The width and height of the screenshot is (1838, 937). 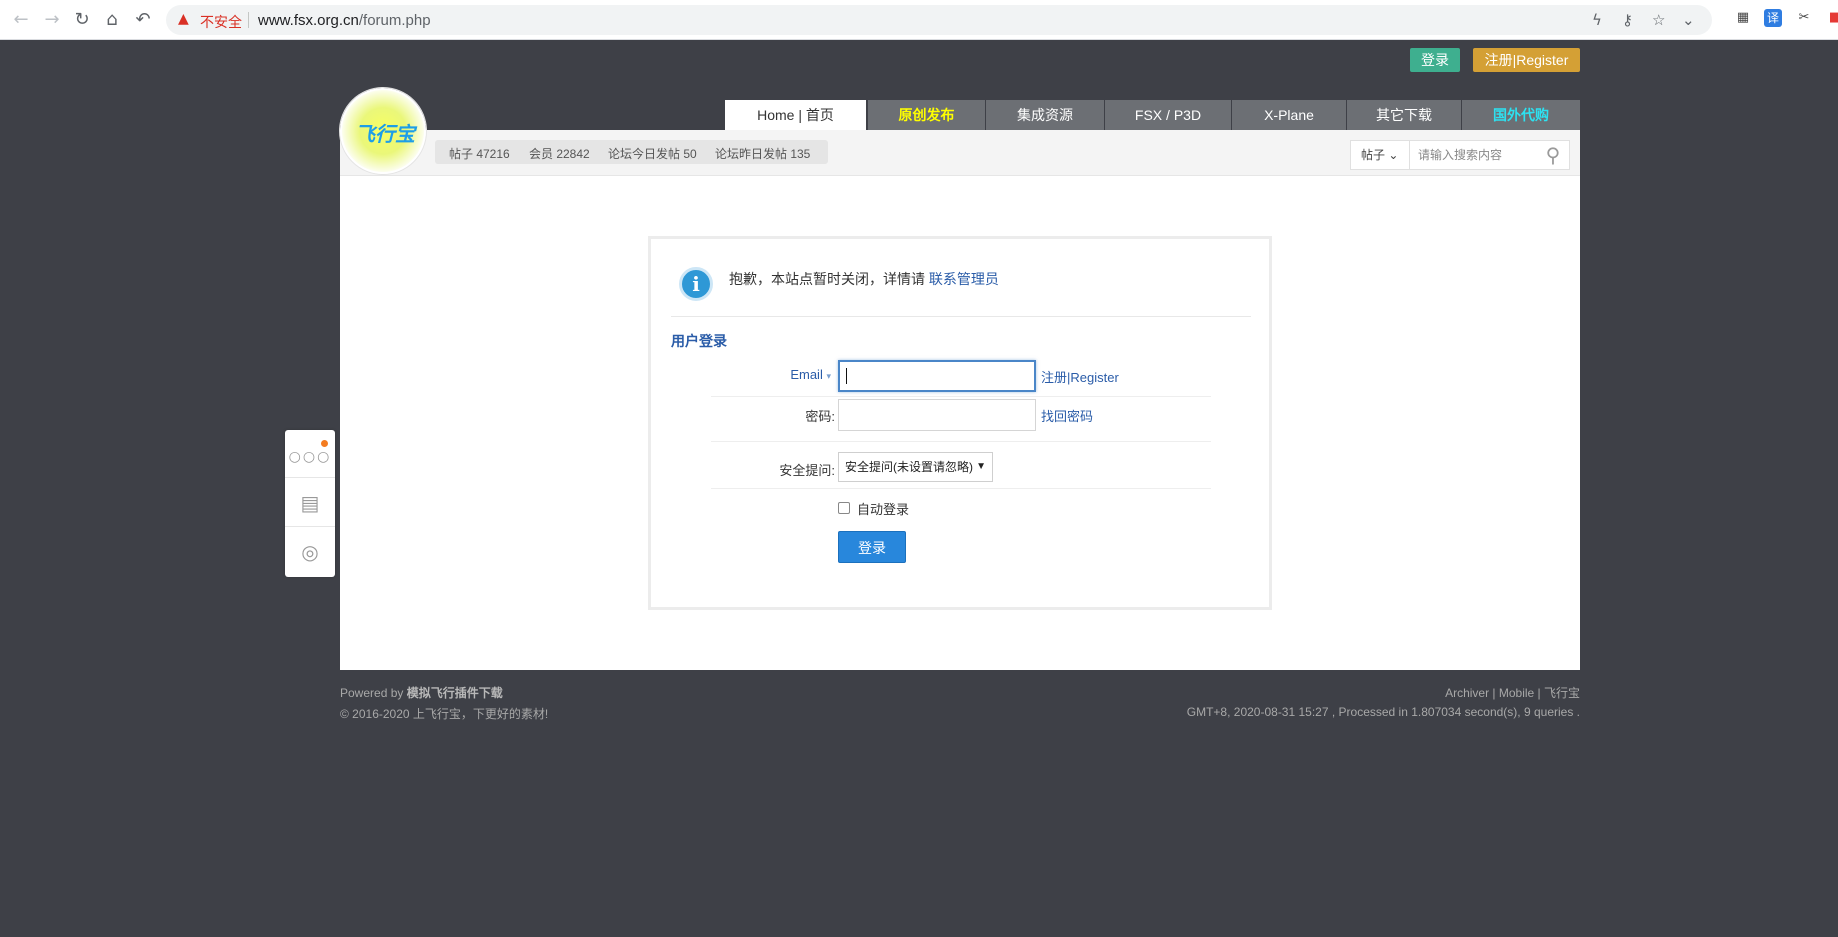 I want to click on auto-login-checkbox, so click(x=844, y=508).